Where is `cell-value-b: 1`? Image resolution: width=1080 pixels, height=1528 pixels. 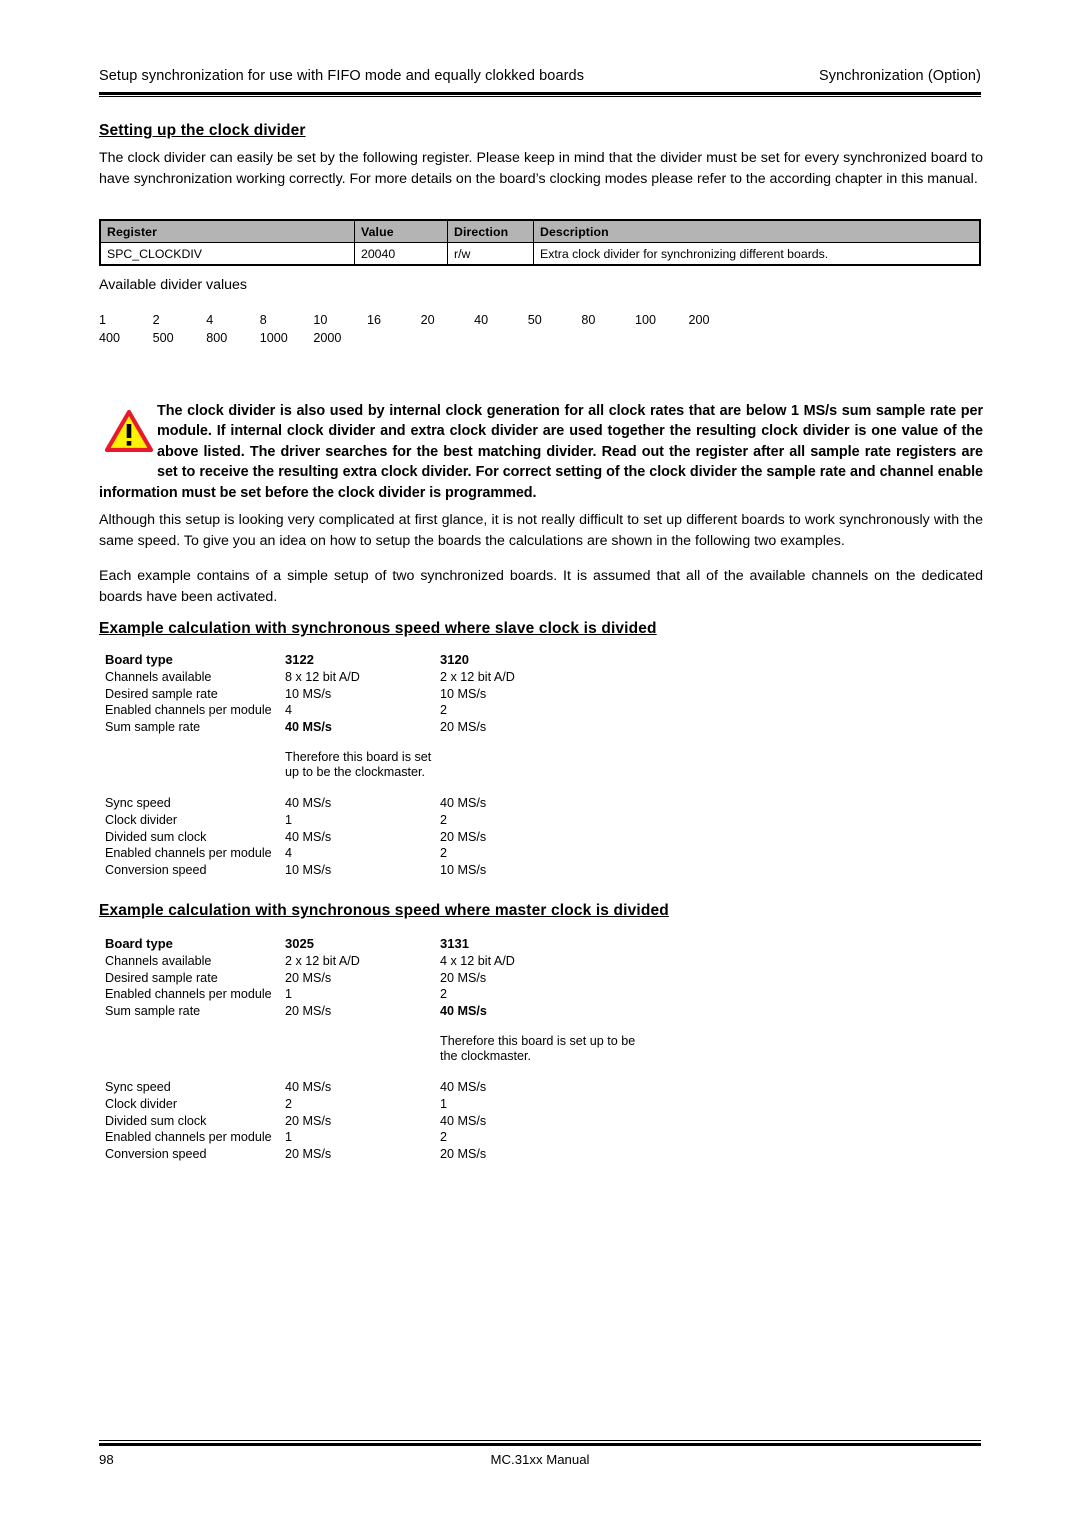
cell-value-b: 1 is located at coordinates (444, 1103).